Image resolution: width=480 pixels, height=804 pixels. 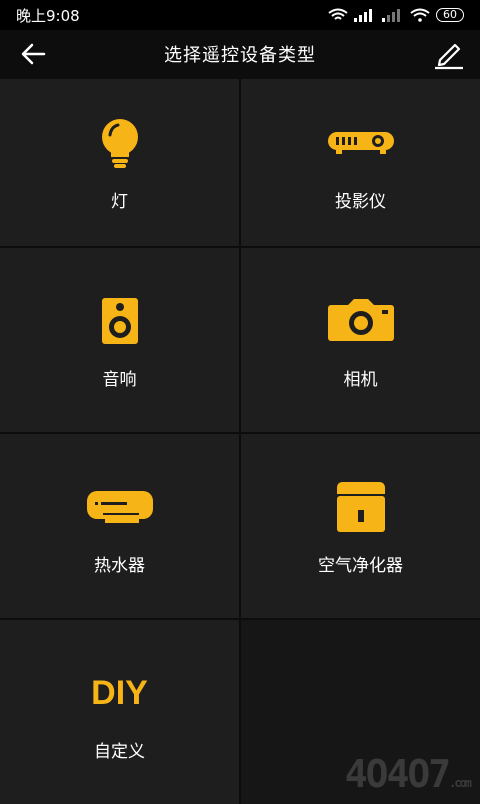 I want to click on device-tile-light: 灯, so click(x=119, y=162).